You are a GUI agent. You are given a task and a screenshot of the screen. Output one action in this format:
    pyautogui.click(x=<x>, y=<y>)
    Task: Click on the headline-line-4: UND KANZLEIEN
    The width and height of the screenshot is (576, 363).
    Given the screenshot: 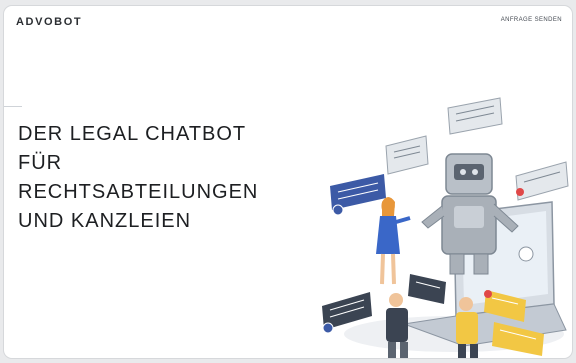 What is the action you would take?
    pyautogui.click(x=105, y=221)
    